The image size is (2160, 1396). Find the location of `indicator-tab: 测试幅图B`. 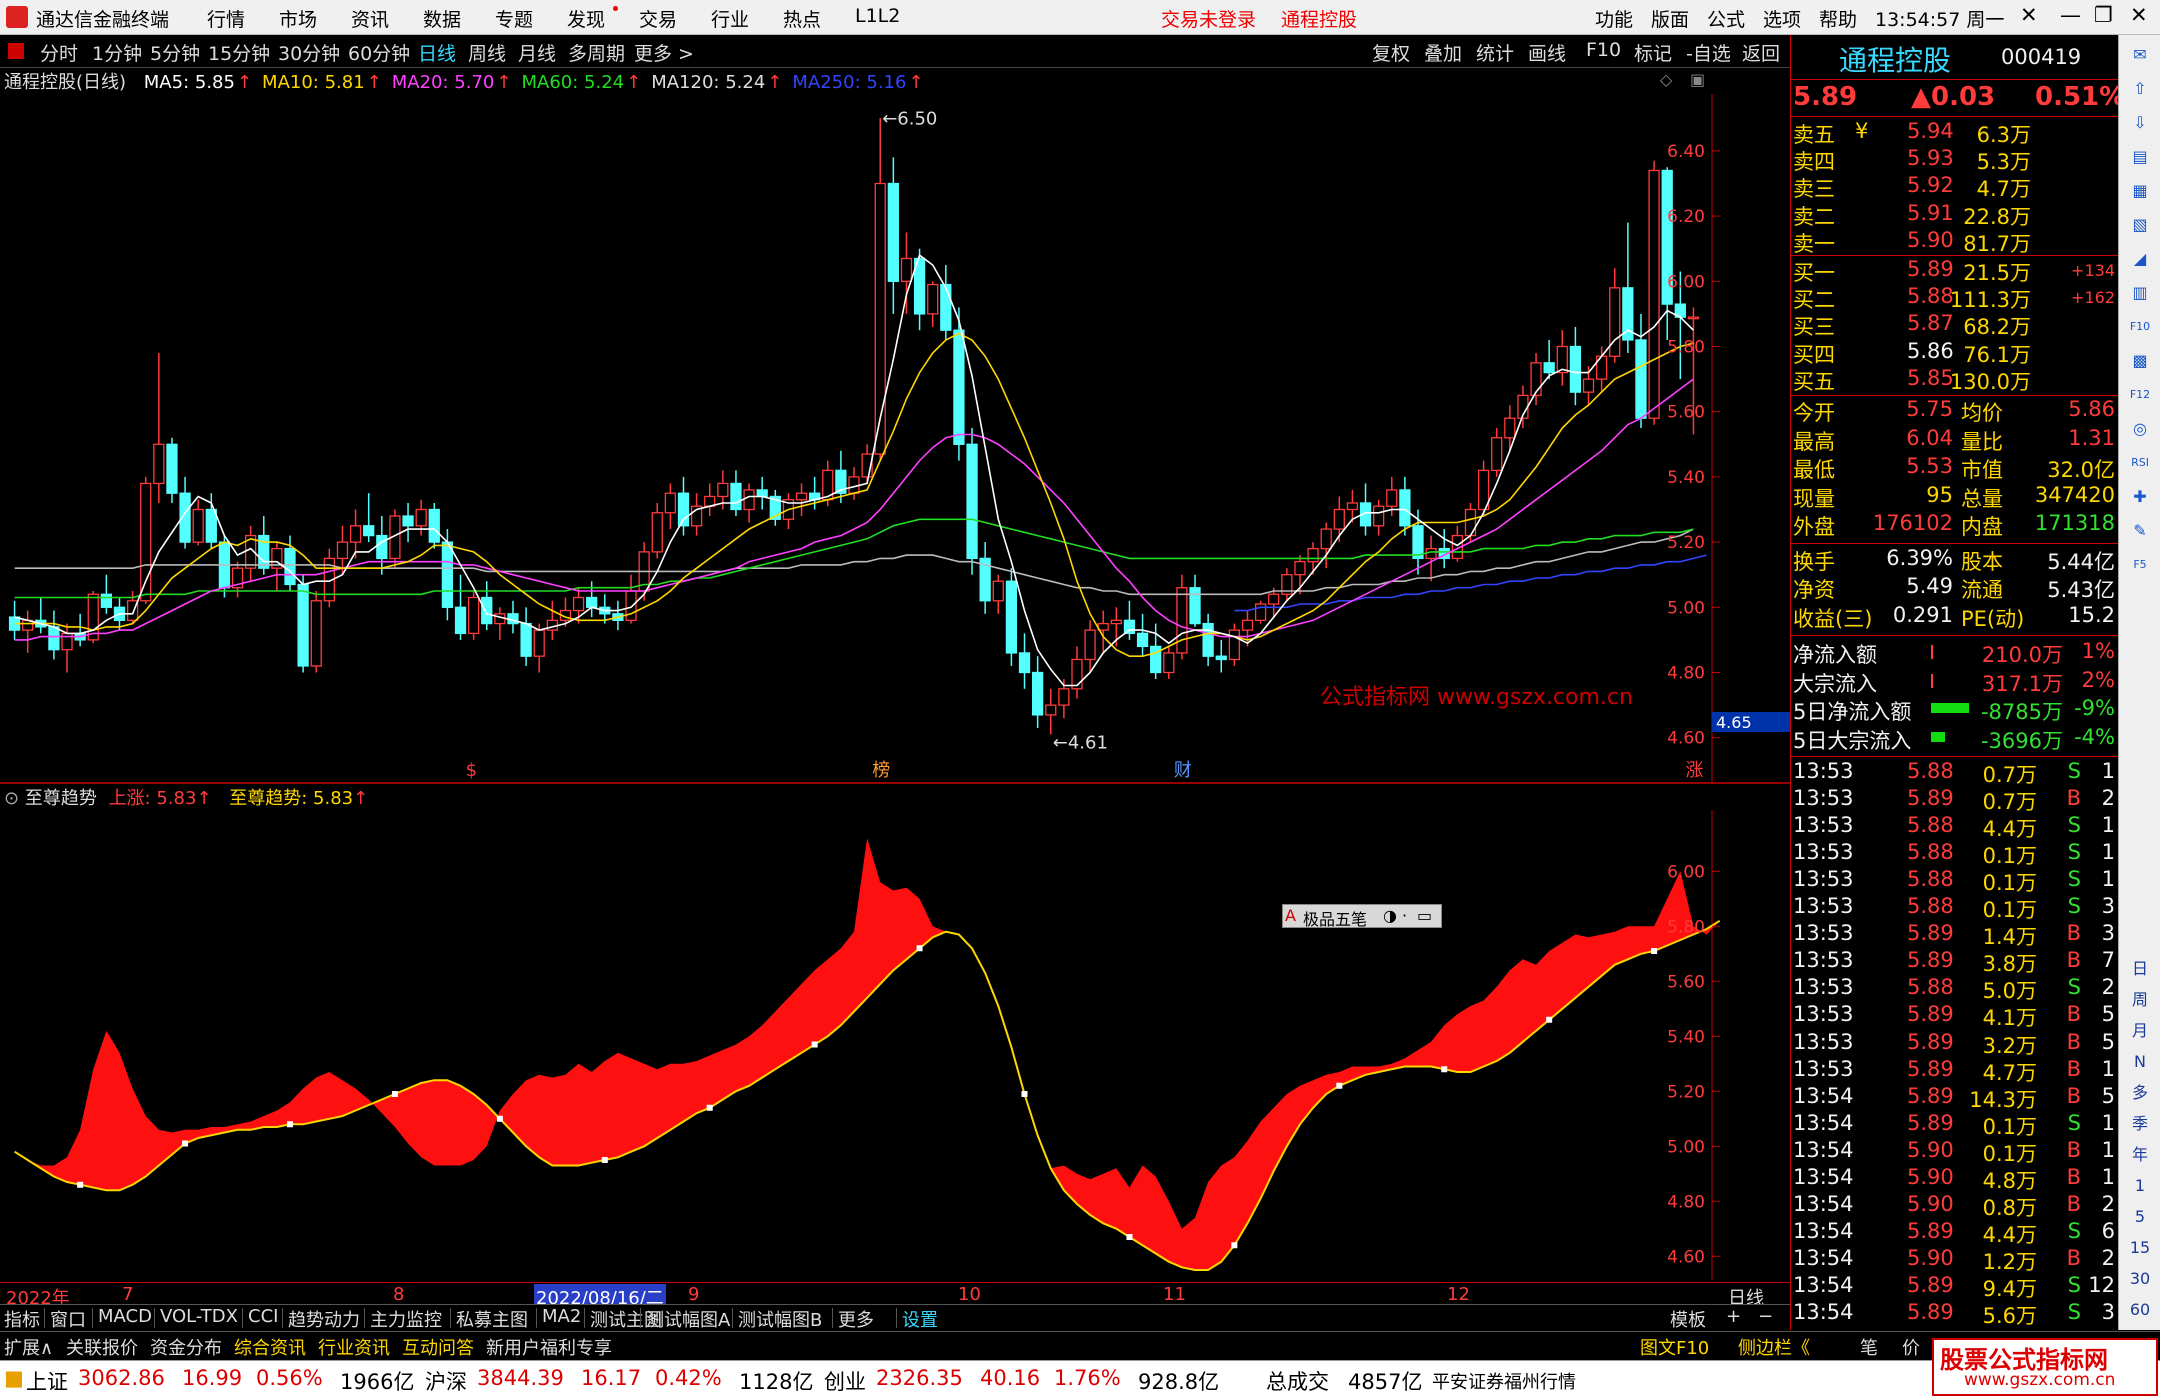

indicator-tab: 测试幅图B is located at coordinates (780, 1319).